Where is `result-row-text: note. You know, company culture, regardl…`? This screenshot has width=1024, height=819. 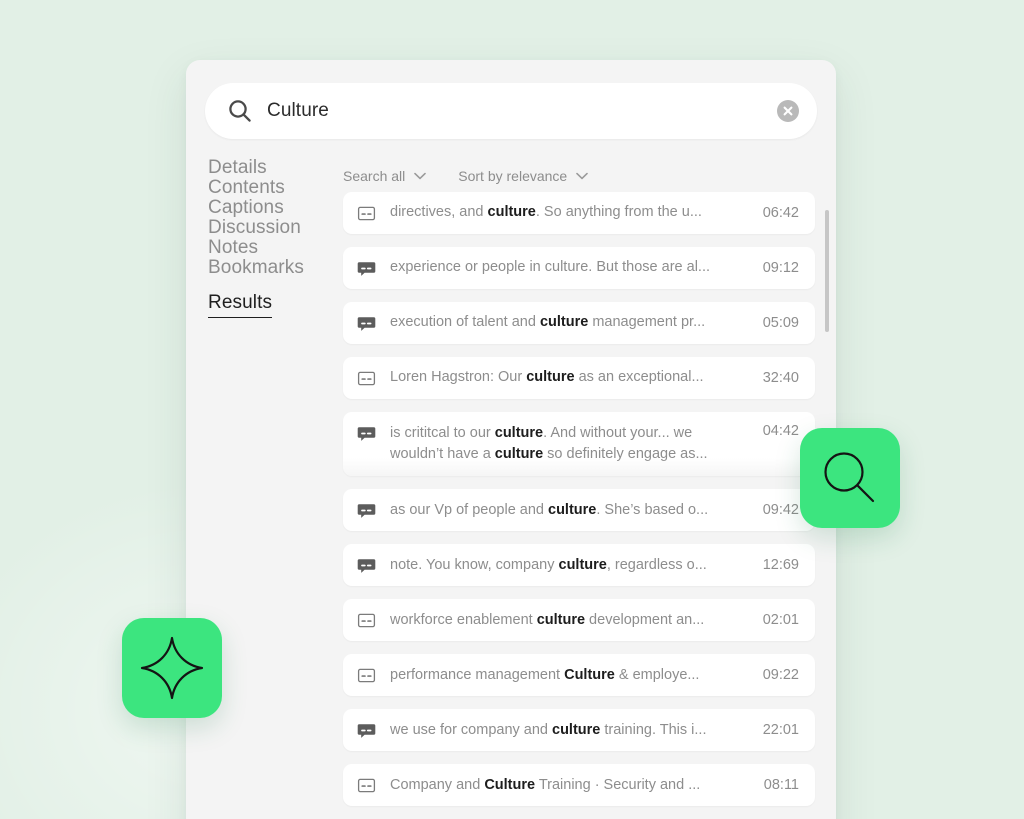 result-row-text: note. You know, company culture, regardl… is located at coordinates (548, 564).